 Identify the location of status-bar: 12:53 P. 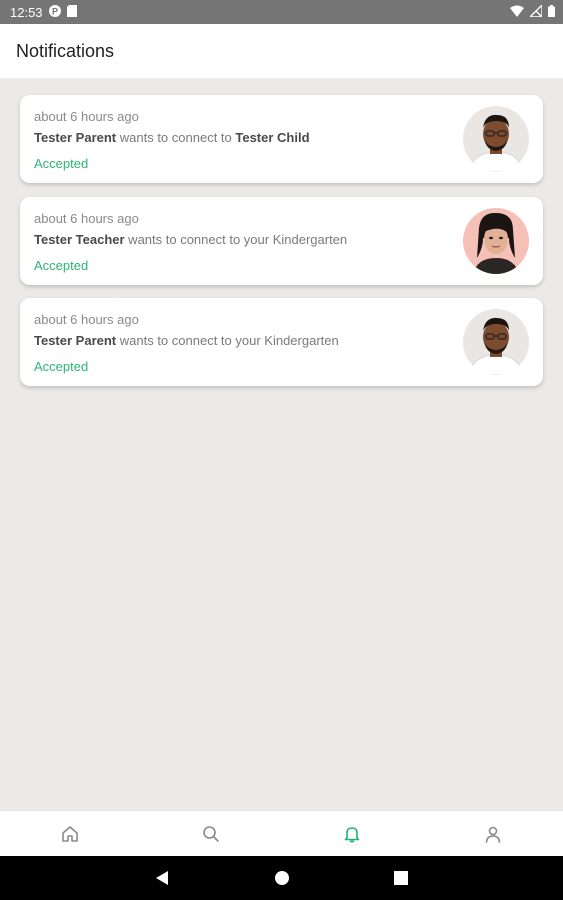
(281, 12).